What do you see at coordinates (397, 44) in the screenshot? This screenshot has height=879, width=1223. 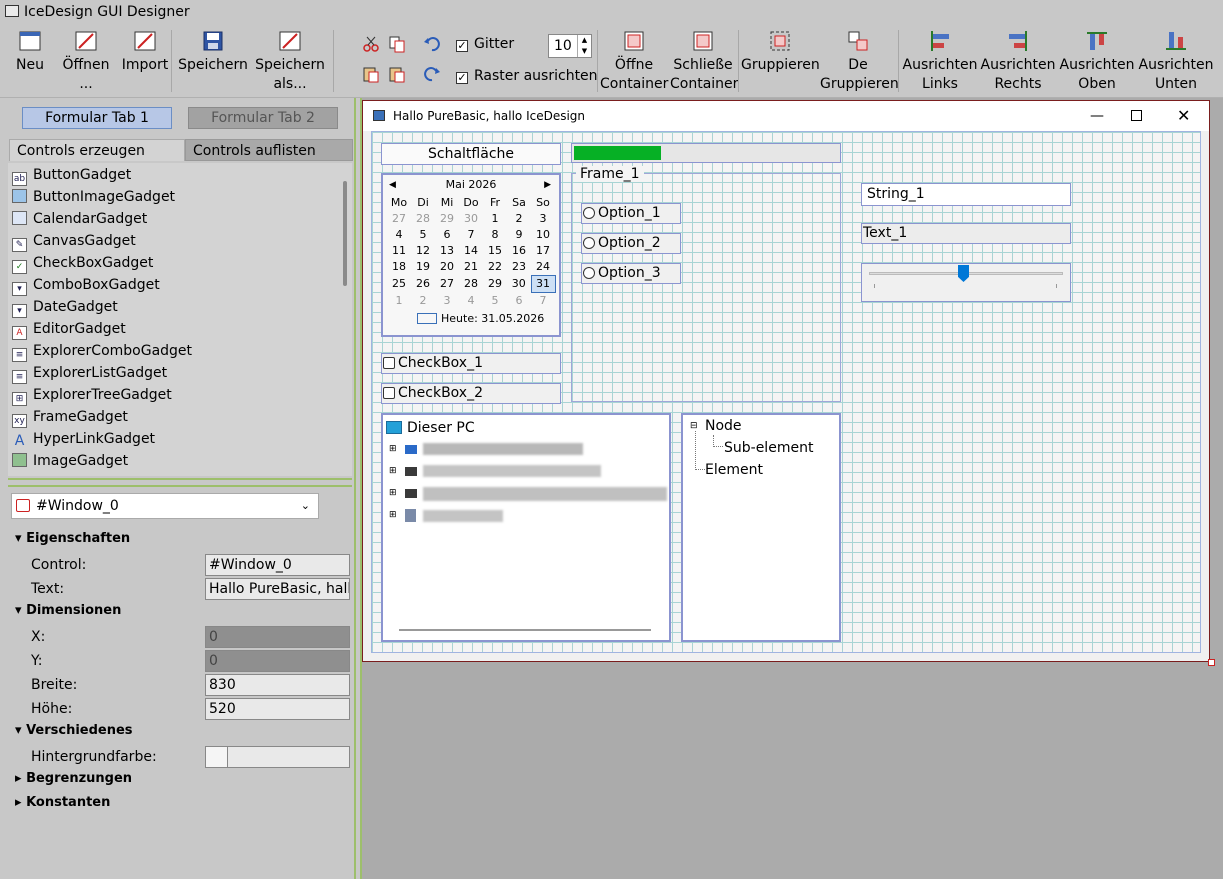 I see `copy-icon` at bounding box center [397, 44].